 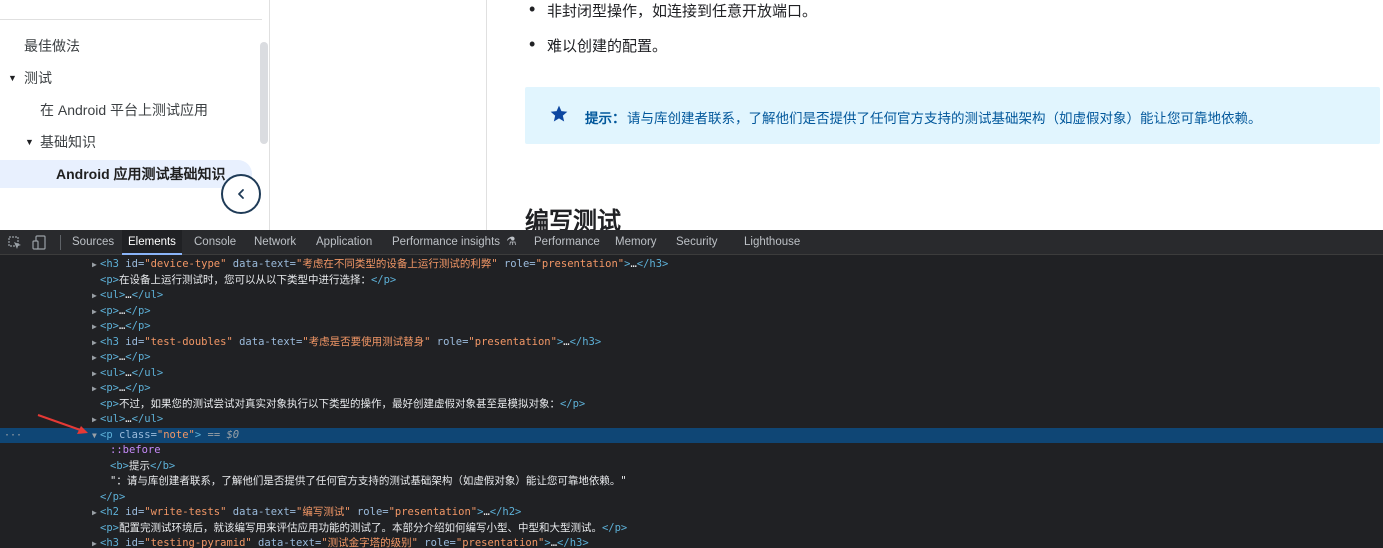 I want to click on device-toolbar-icon, so click(x=39, y=242).